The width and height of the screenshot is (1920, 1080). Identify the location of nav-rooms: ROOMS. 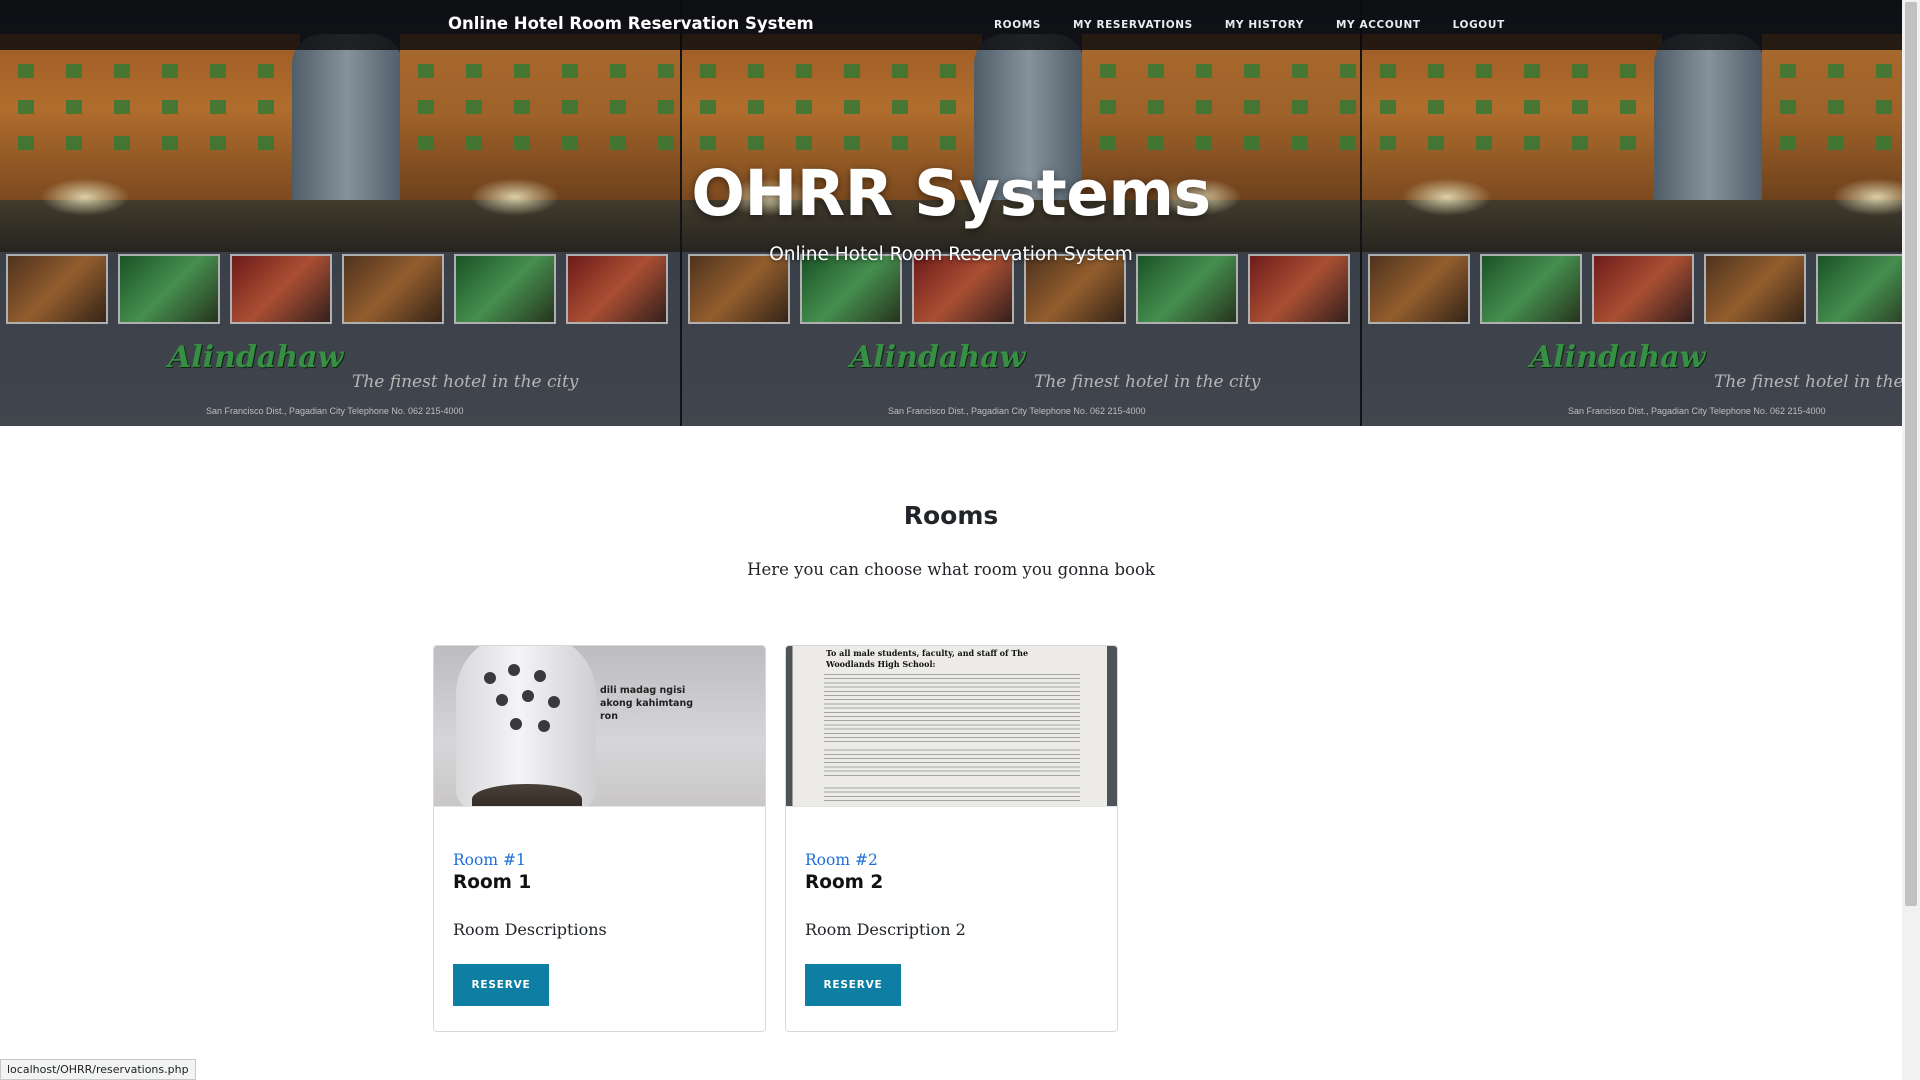
(1017, 25).